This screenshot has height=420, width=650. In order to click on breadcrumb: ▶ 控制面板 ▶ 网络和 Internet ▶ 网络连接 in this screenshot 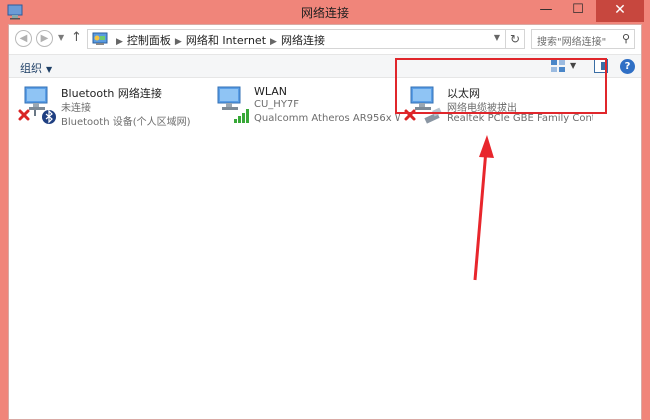, I will do `click(218, 40)`.